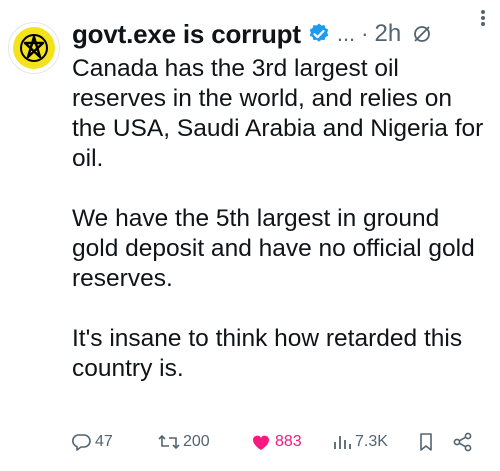 This screenshot has width=500, height=471. What do you see at coordinates (422, 34) in the screenshot?
I see `muted-icon` at bounding box center [422, 34].